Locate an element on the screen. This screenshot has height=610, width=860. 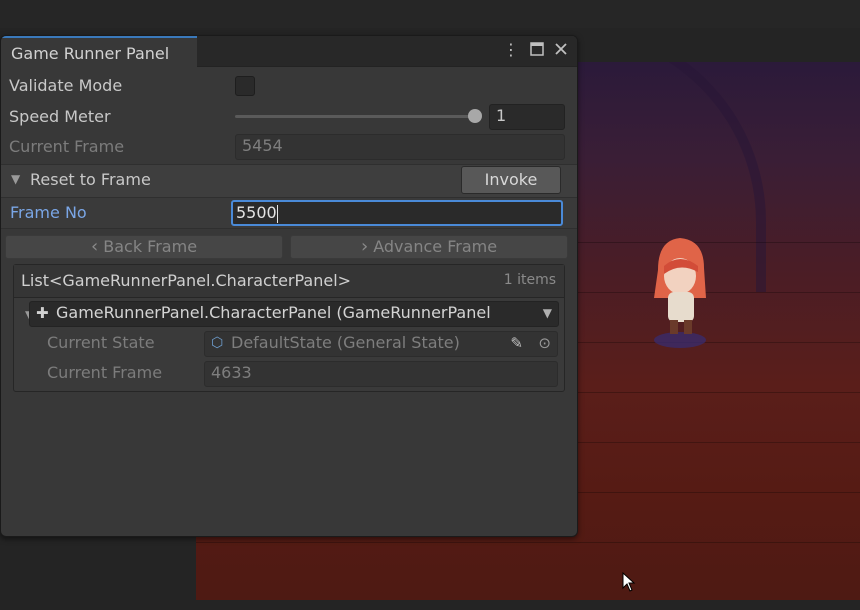
validate-mode-label: Validate Mode is located at coordinates (66, 85).